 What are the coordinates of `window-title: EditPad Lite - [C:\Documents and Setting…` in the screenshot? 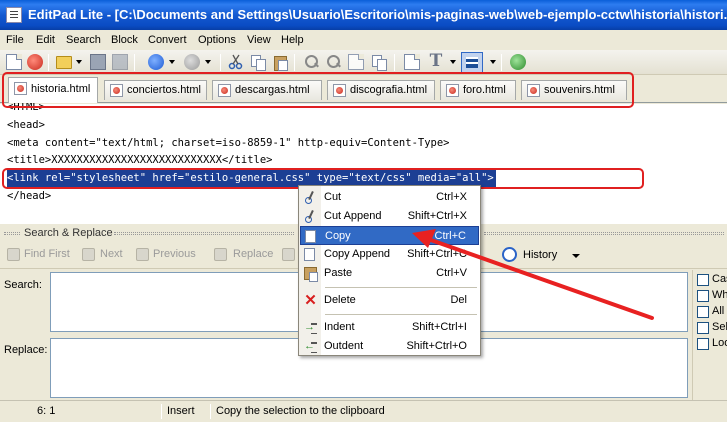 It's located at (377, 14).